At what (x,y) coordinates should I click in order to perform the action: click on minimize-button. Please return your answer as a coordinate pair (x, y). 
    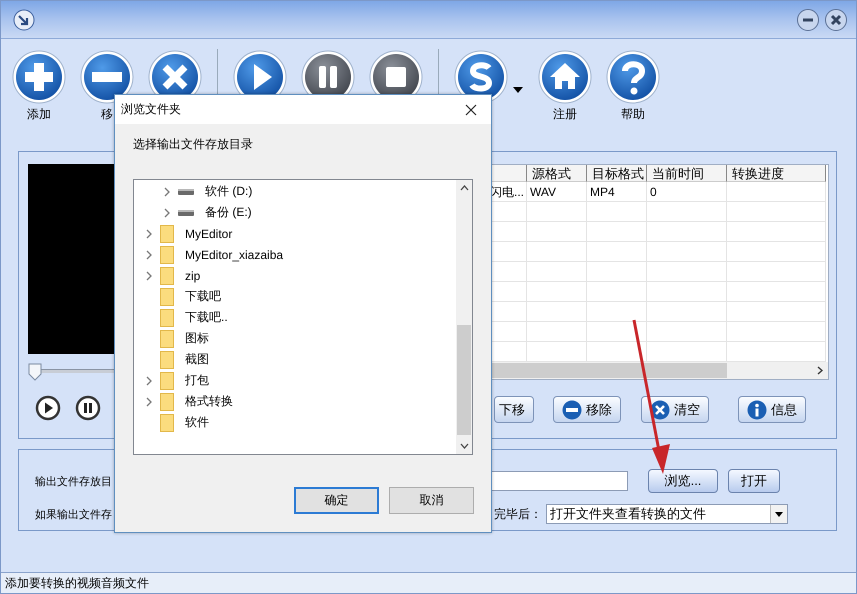
    Looking at the image, I should click on (808, 20).